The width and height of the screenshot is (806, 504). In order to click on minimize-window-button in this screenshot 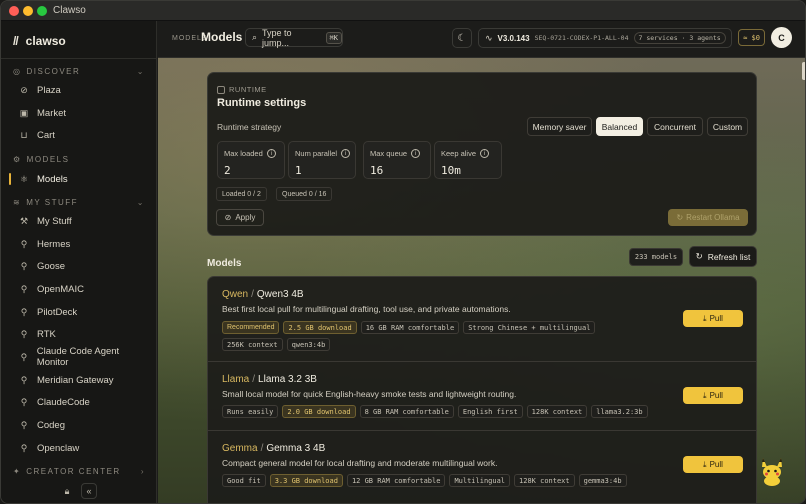, I will do `click(28, 11)`.